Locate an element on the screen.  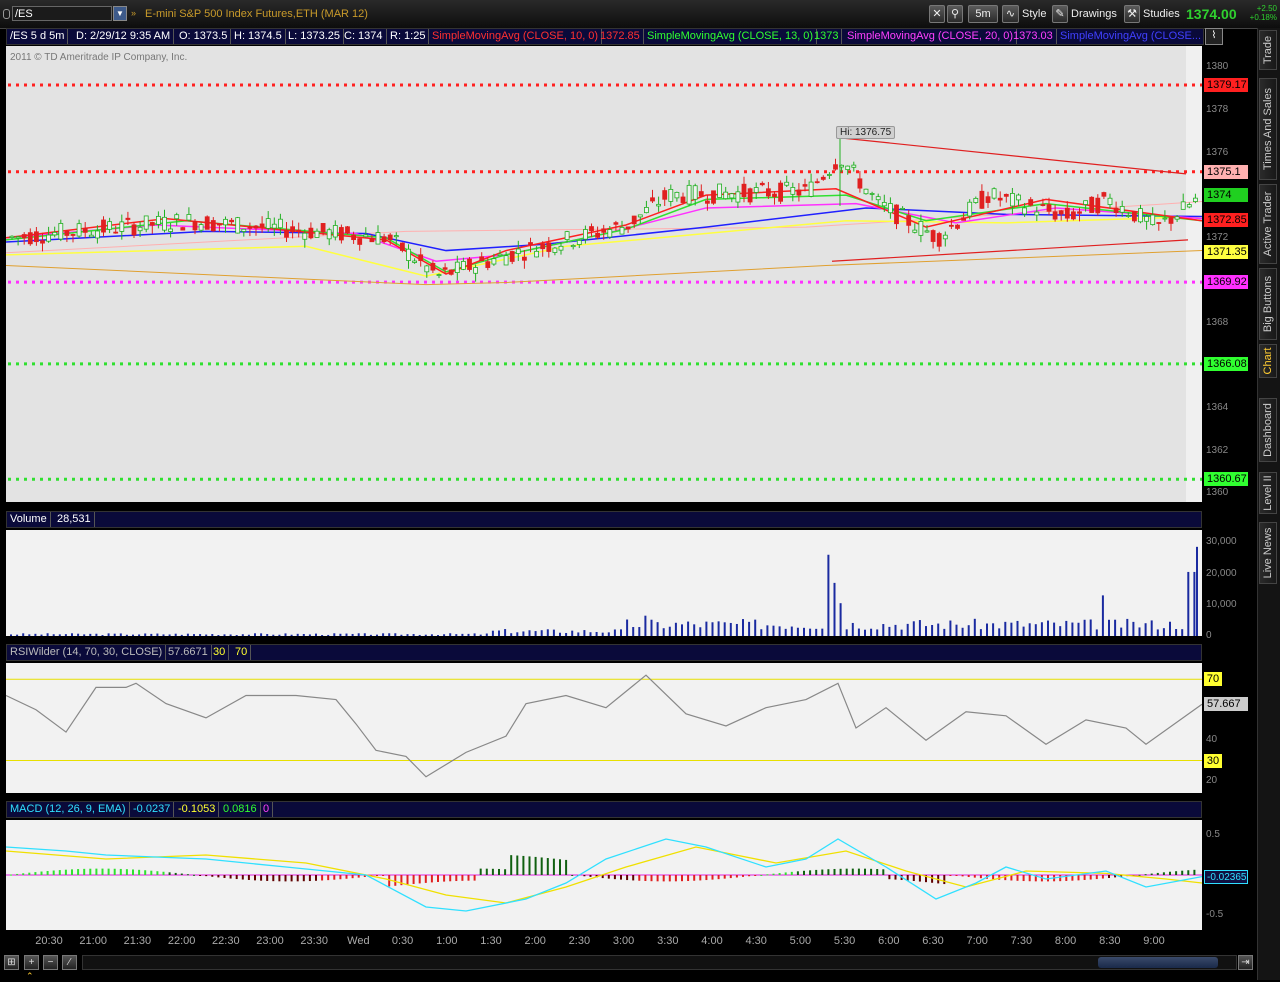
tab-level-ii: Level II is located at coordinates (1268, 493).